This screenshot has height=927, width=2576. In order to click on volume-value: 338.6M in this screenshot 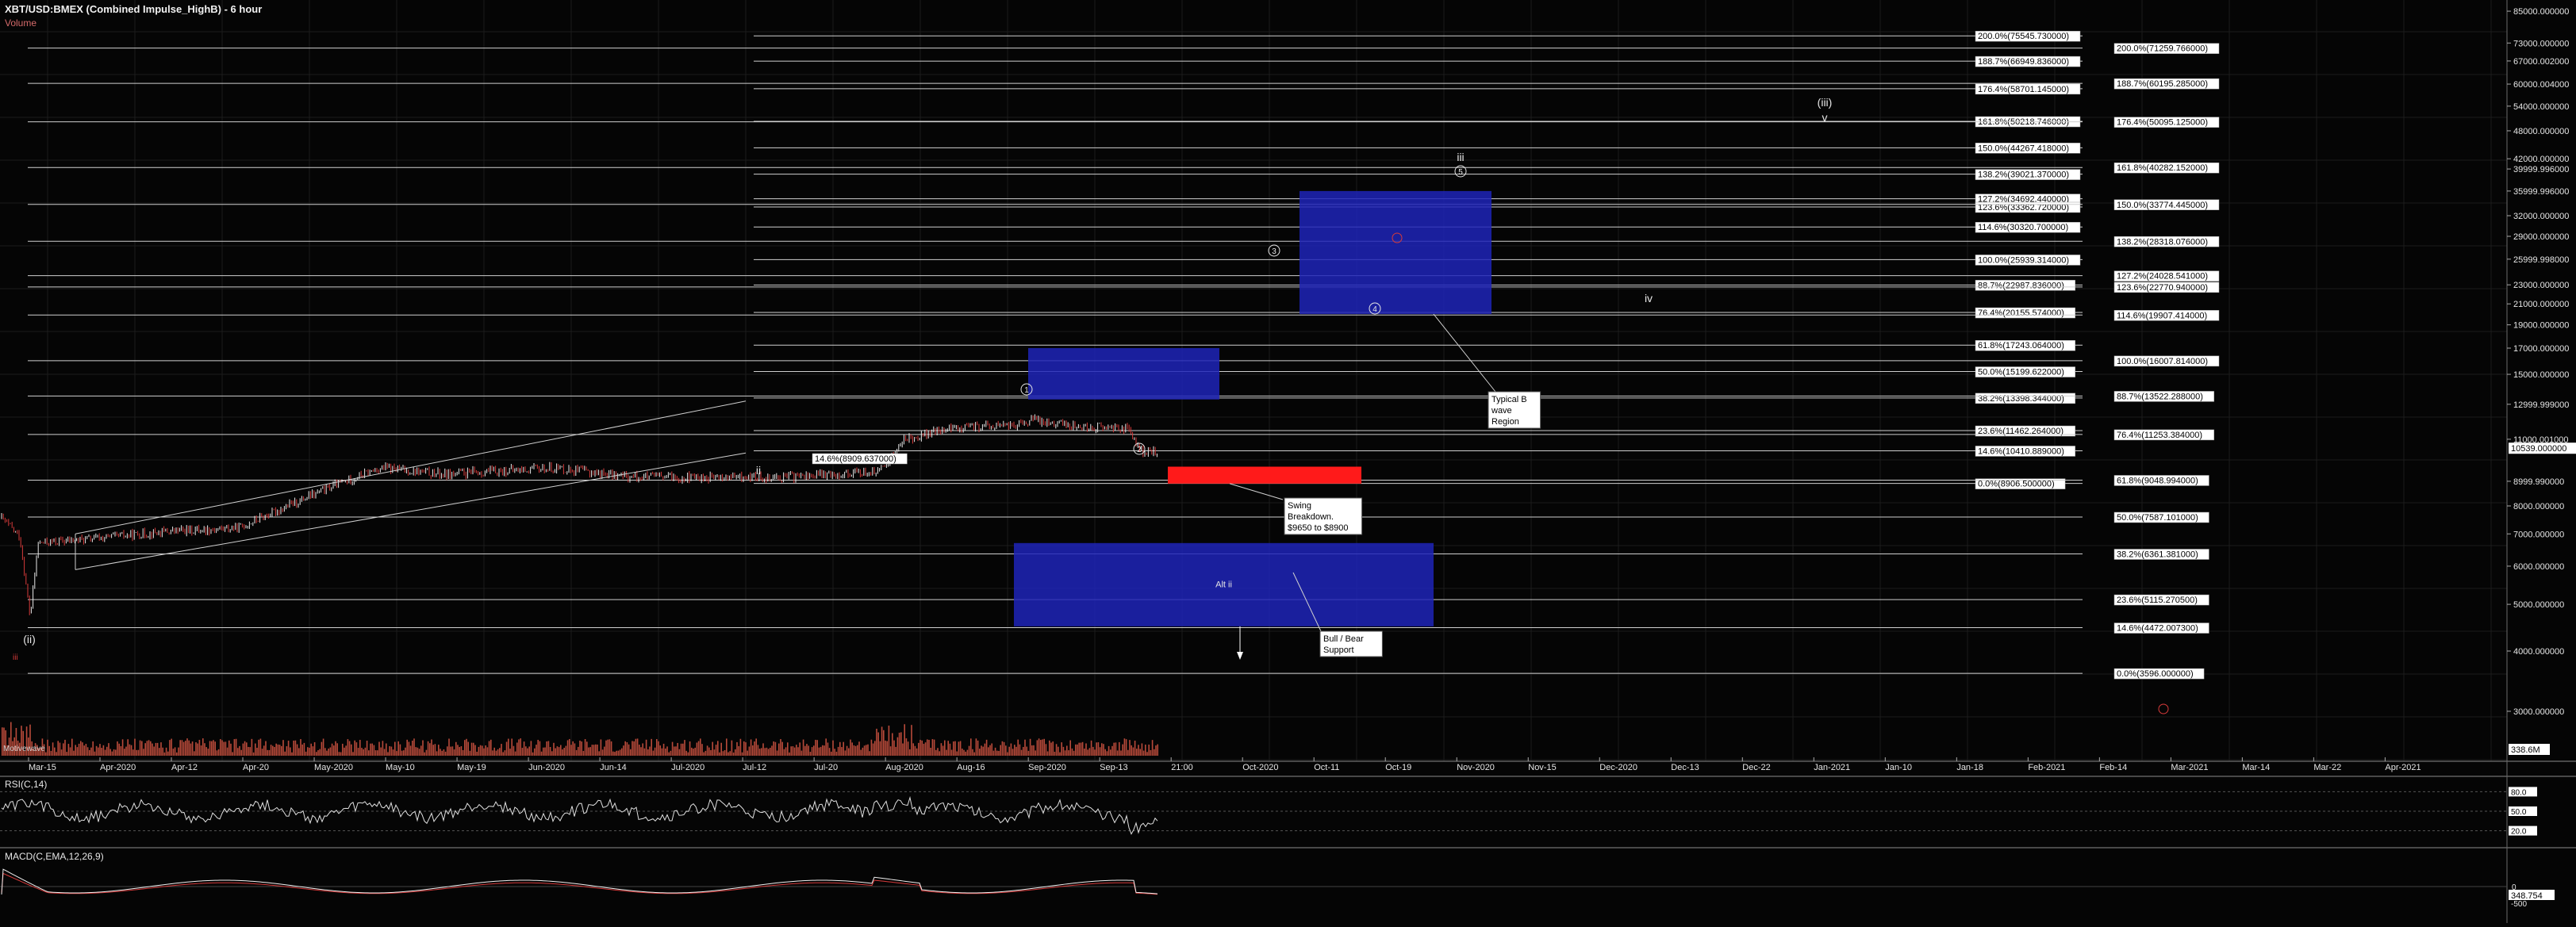, I will do `click(2525, 750)`.